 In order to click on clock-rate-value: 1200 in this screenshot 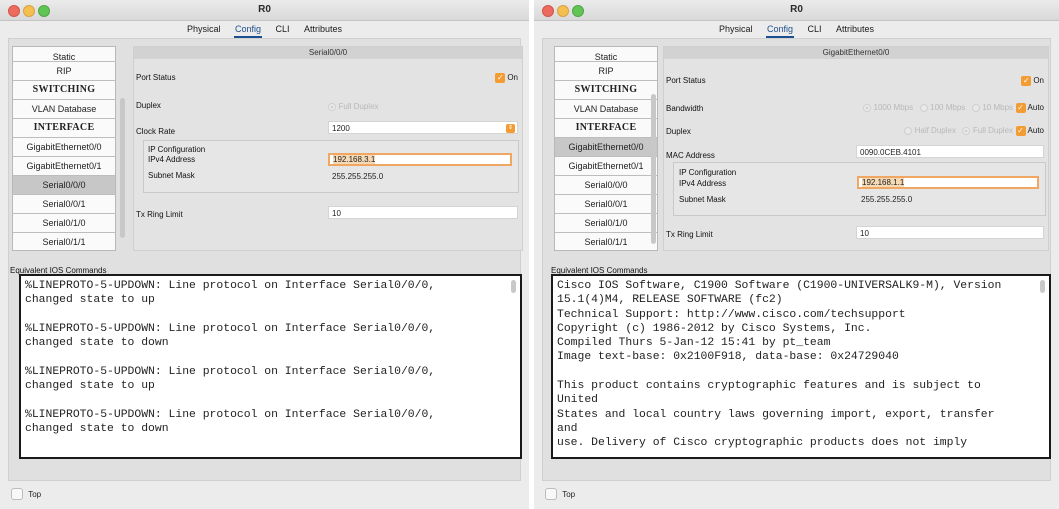, I will do `click(341, 128)`.